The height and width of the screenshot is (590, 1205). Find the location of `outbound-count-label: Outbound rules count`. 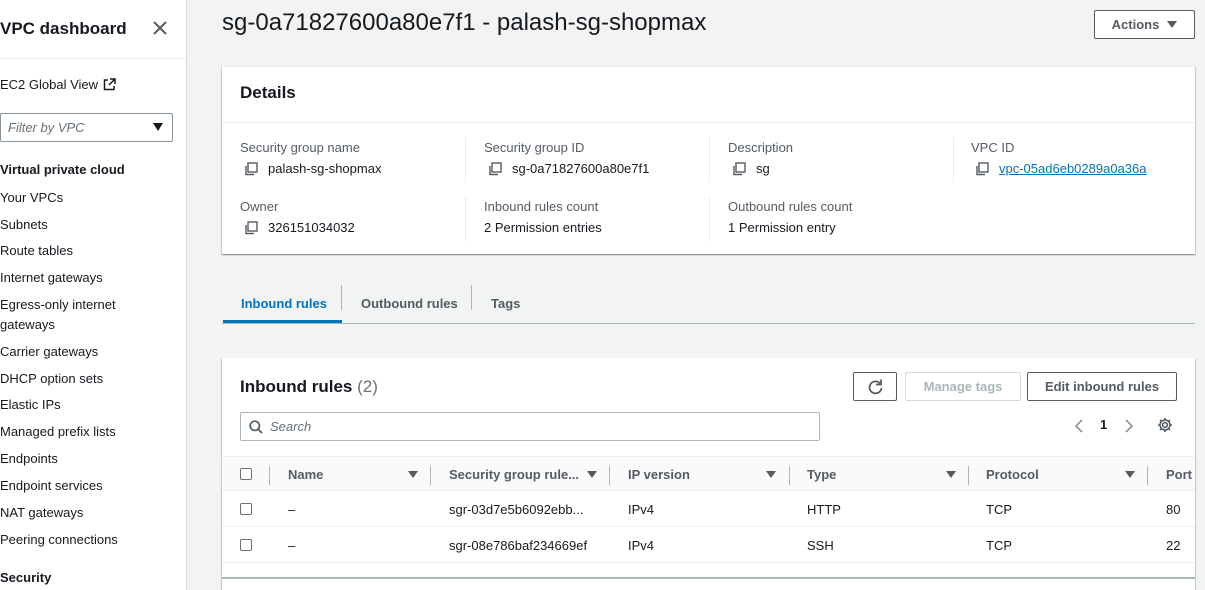

outbound-count-label: Outbound rules count is located at coordinates (790, 206).